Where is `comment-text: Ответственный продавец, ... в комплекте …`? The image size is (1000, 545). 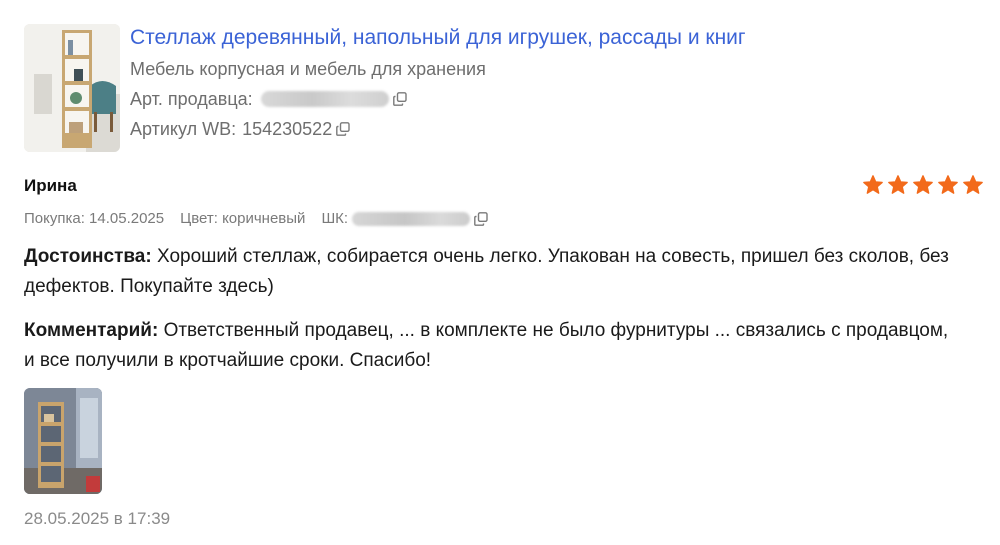 comment-text: Ответственный продавец, ... в комплекте … is located at coordinates (486, 345).